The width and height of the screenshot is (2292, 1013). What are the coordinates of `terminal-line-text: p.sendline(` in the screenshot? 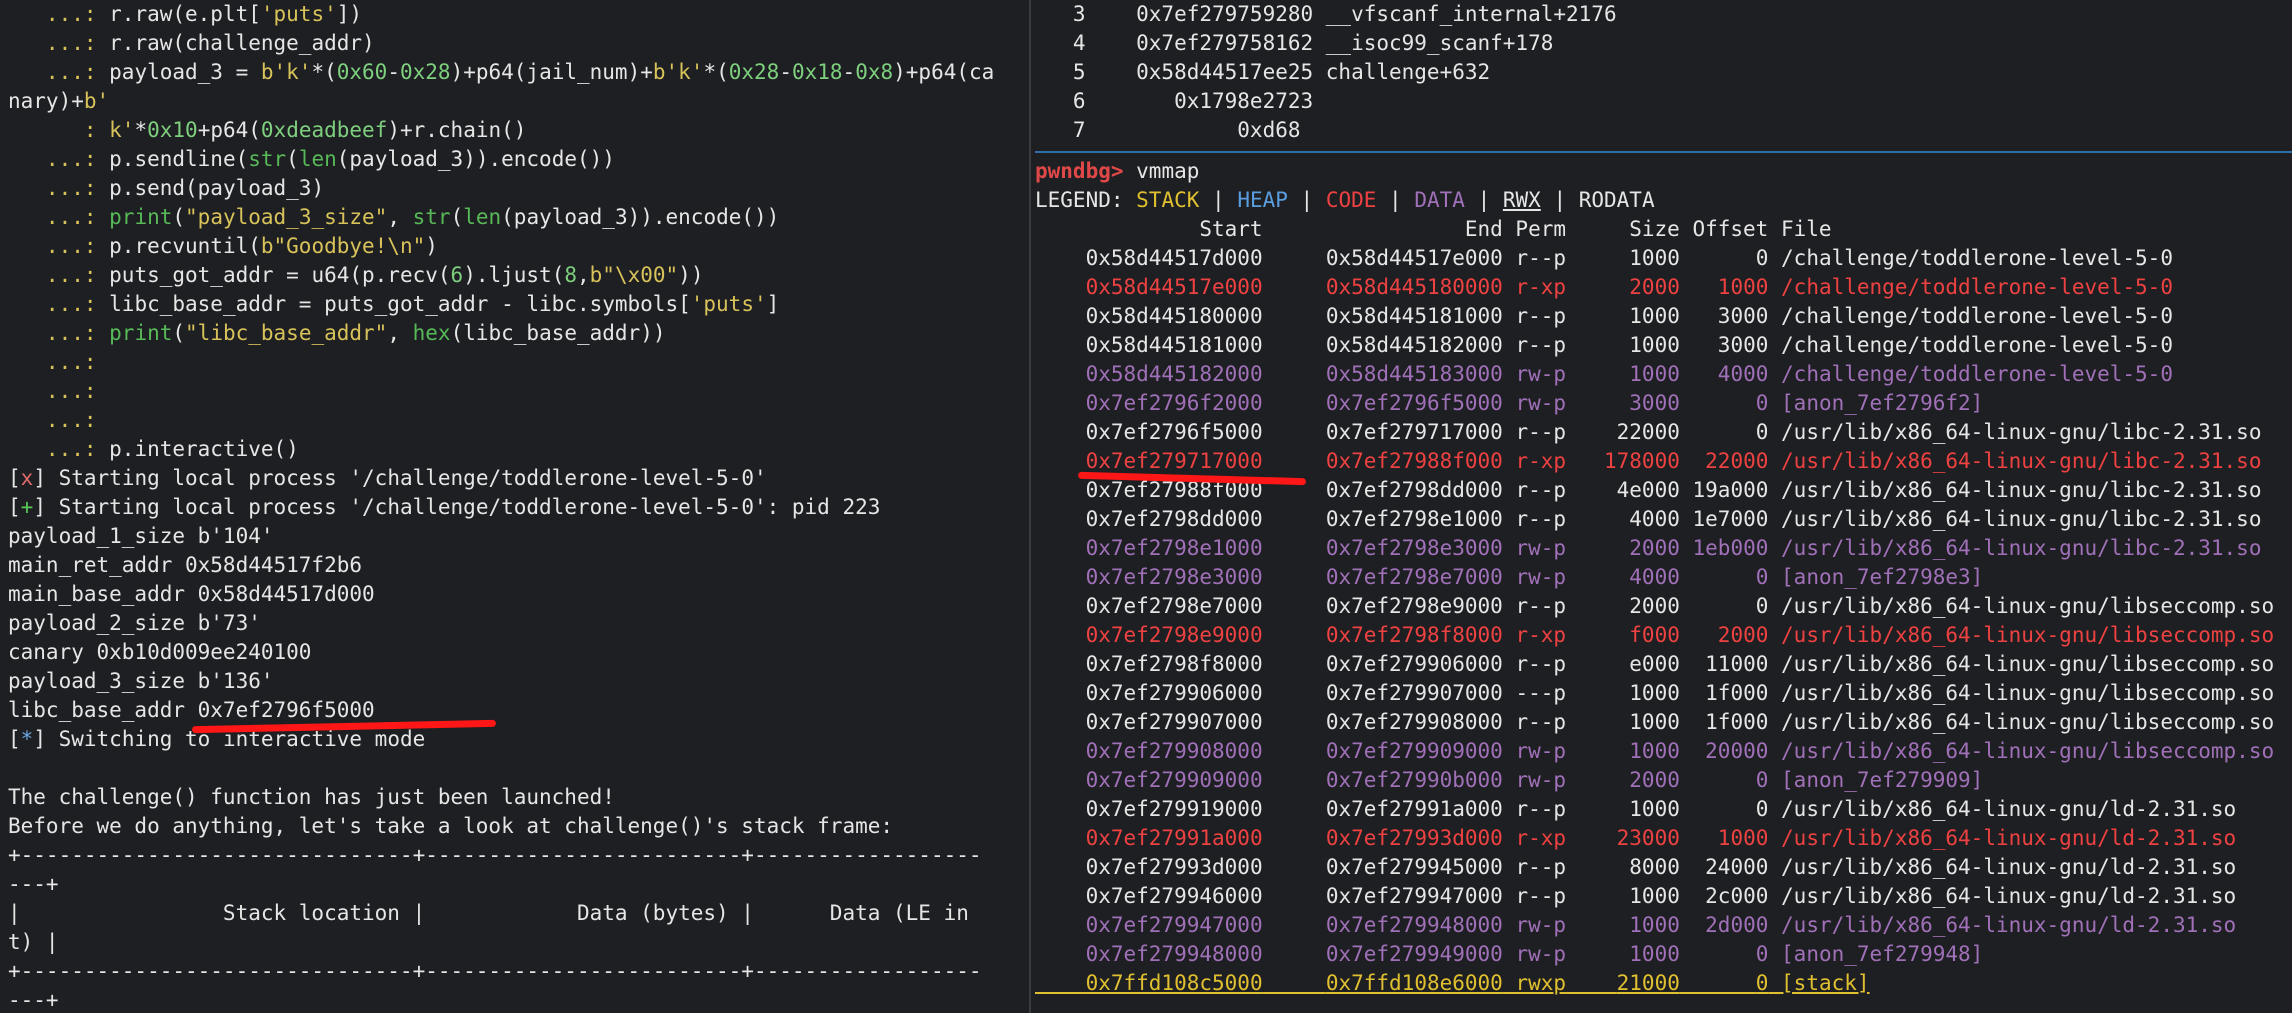 It's located at (179, 159).